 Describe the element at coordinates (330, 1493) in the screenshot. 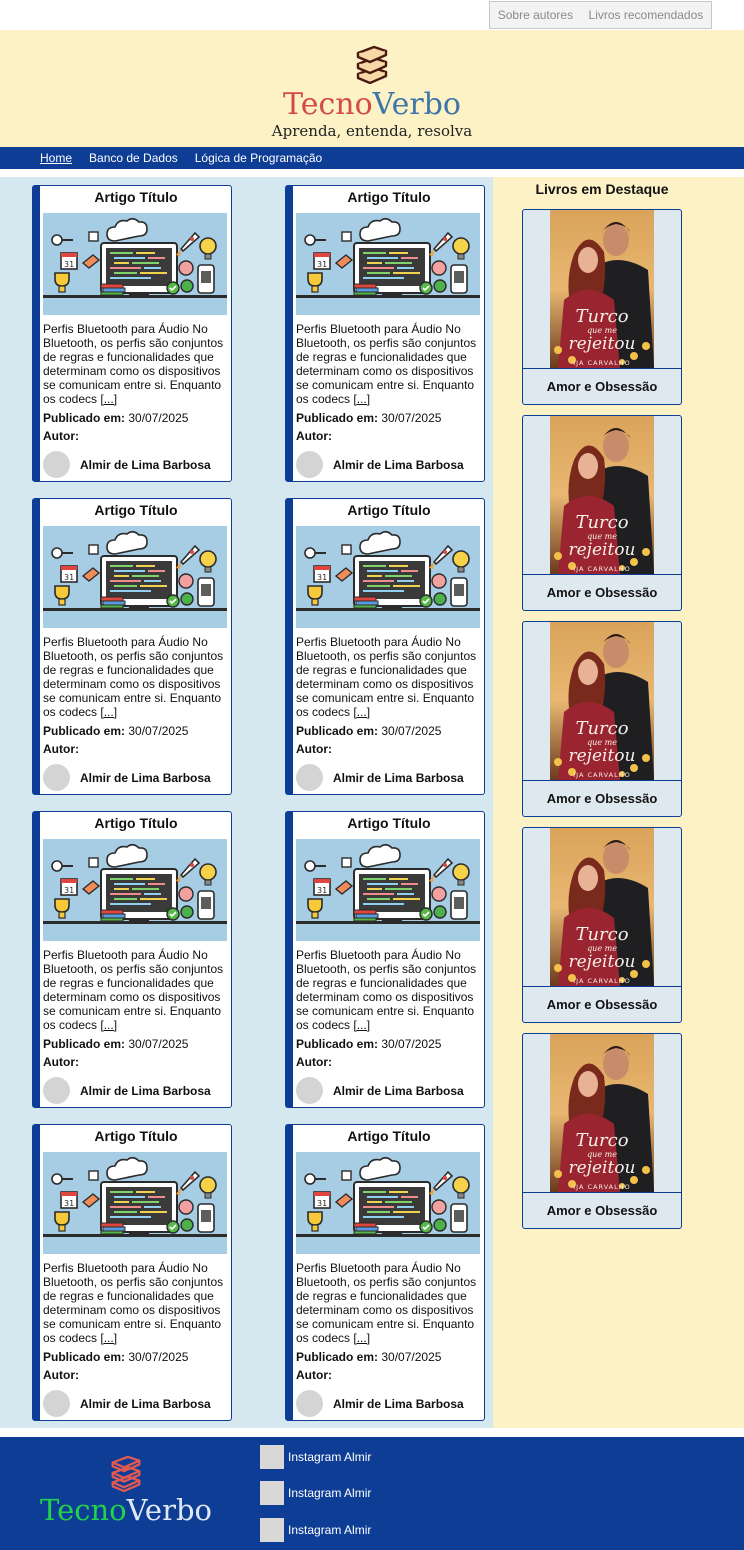

I see `social-link-label: Instagram Almir` at that location.